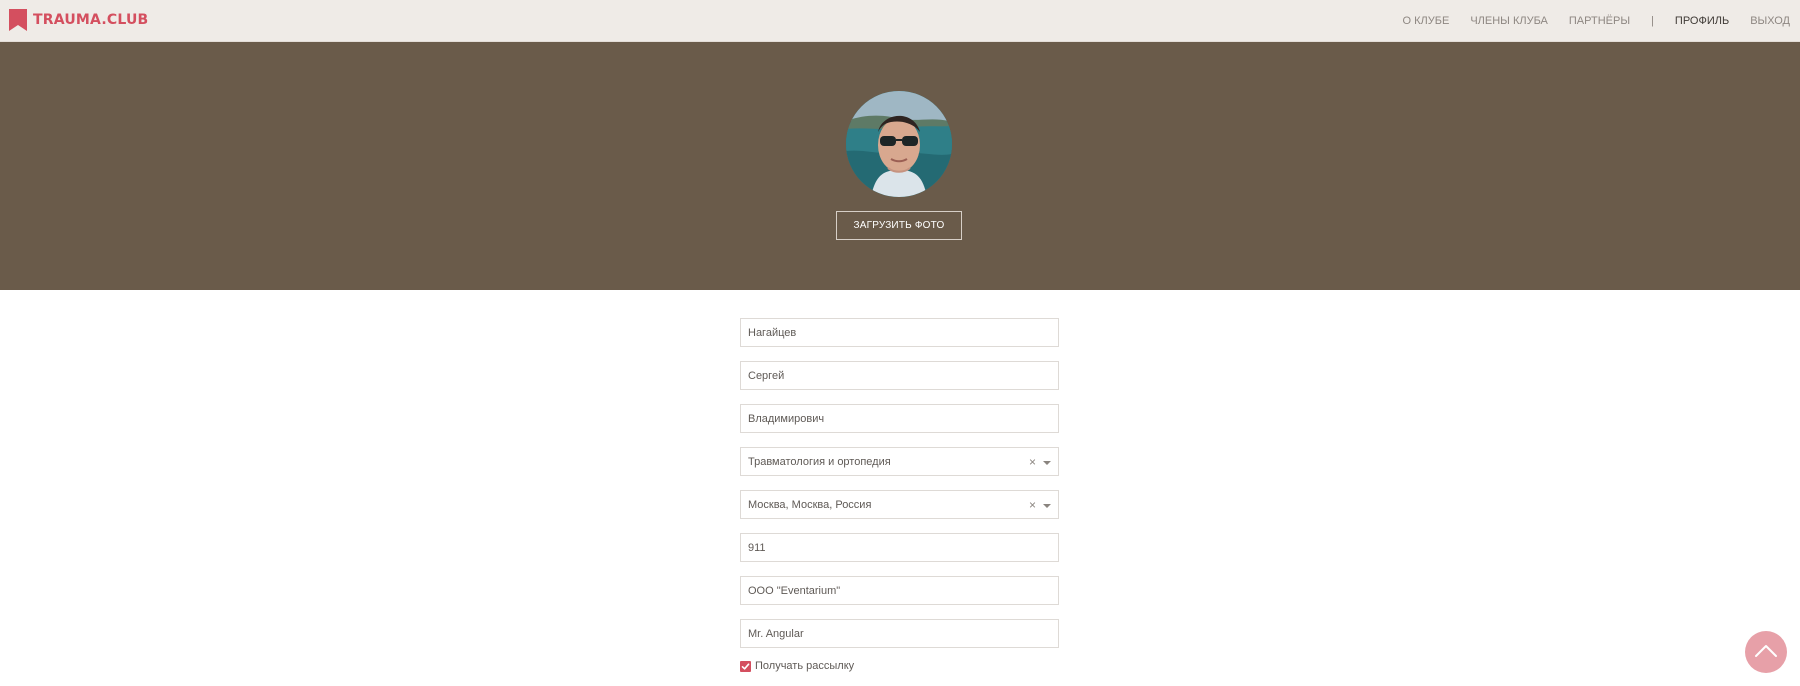 The height and width of the screenshot is (686, 1800). I want to click on first-name-field: Сергей, so click(899, 375).